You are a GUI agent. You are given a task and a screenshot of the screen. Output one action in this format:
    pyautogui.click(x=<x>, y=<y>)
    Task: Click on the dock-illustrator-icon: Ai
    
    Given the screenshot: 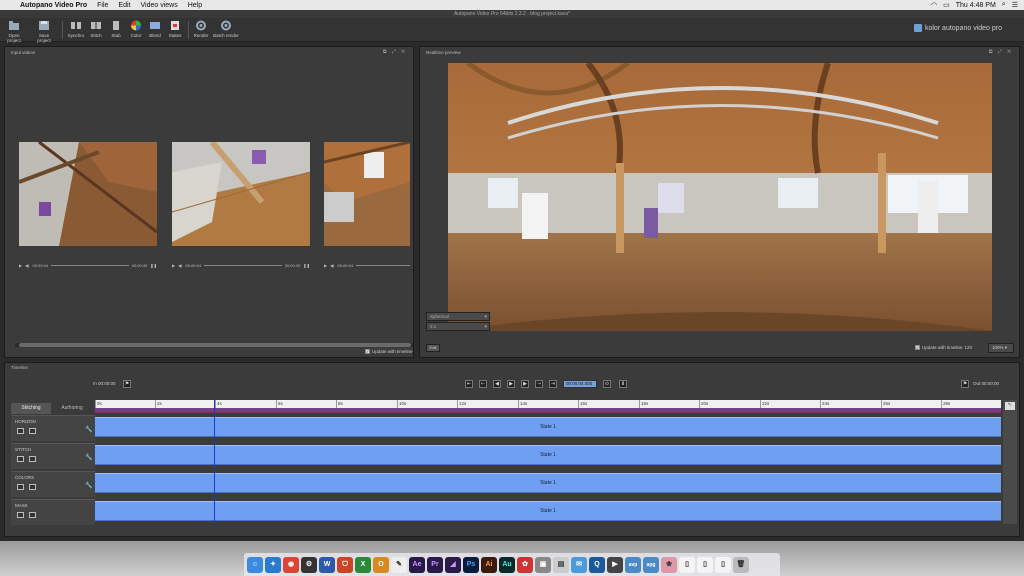 What is the action you would take?
    pyautogui.click(x=489, y=564)
    